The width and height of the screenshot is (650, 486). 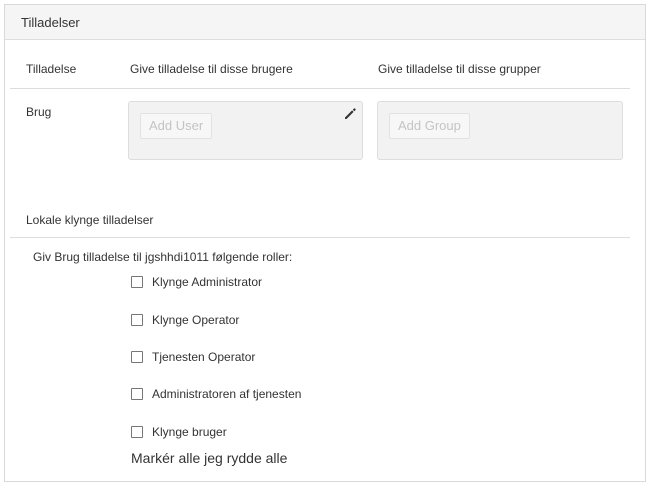 What do you see at coordinates (245, 458) in the screenshot?
I see `clear-all-link: jeg rydde alle` at bounding box center [245, 458].